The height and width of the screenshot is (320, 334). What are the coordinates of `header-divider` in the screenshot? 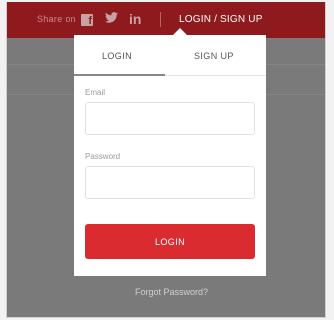 It's located at (160, 19).